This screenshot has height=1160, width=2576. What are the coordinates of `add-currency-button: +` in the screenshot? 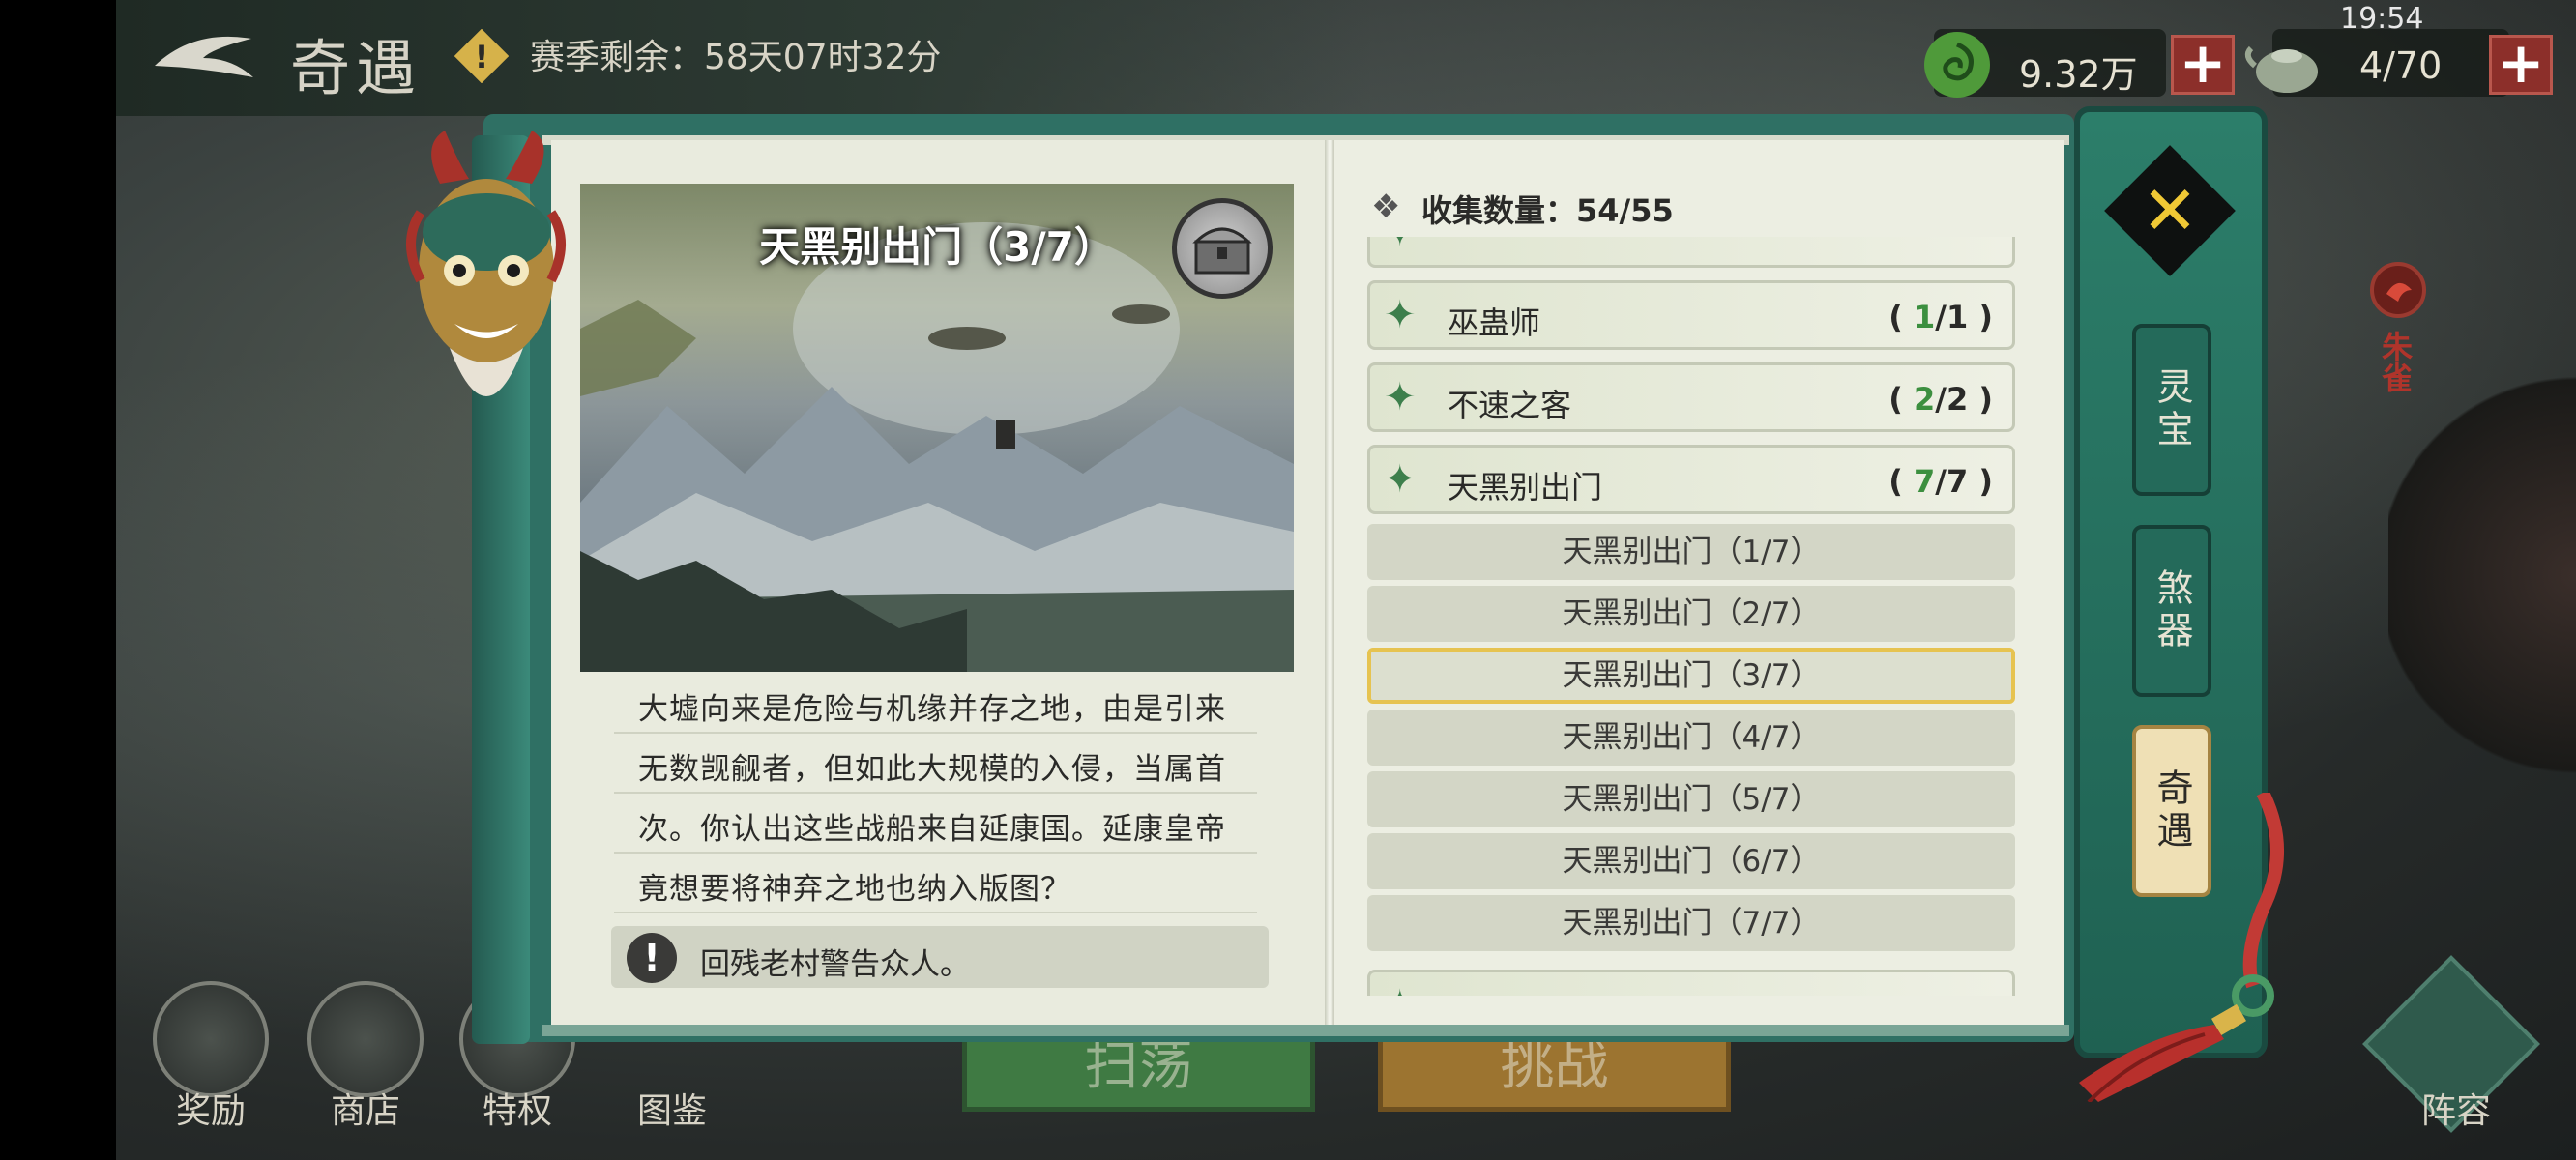 It's located at (2203, 65).